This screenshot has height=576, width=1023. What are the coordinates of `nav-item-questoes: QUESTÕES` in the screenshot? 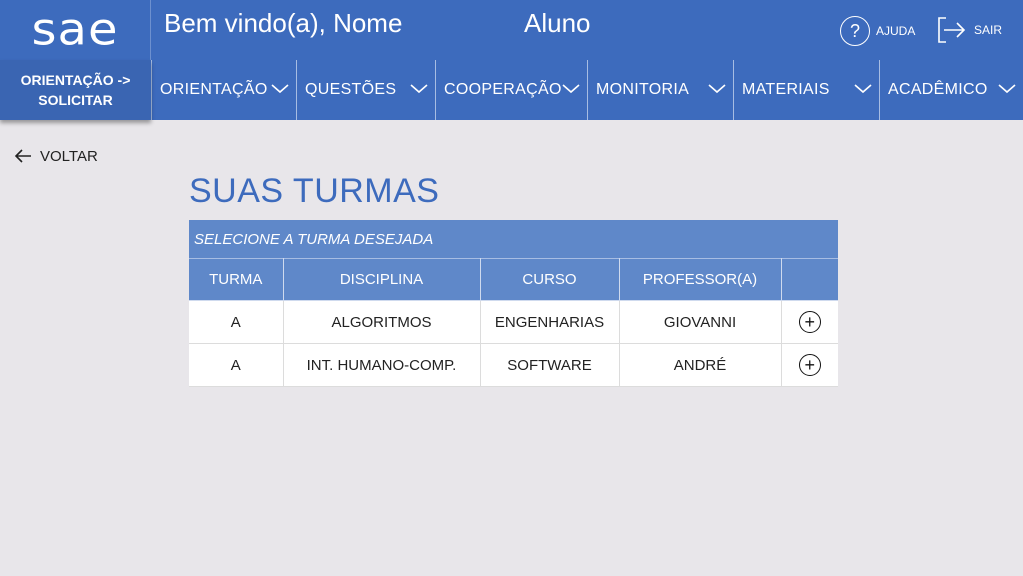 It's located at (365, 90).